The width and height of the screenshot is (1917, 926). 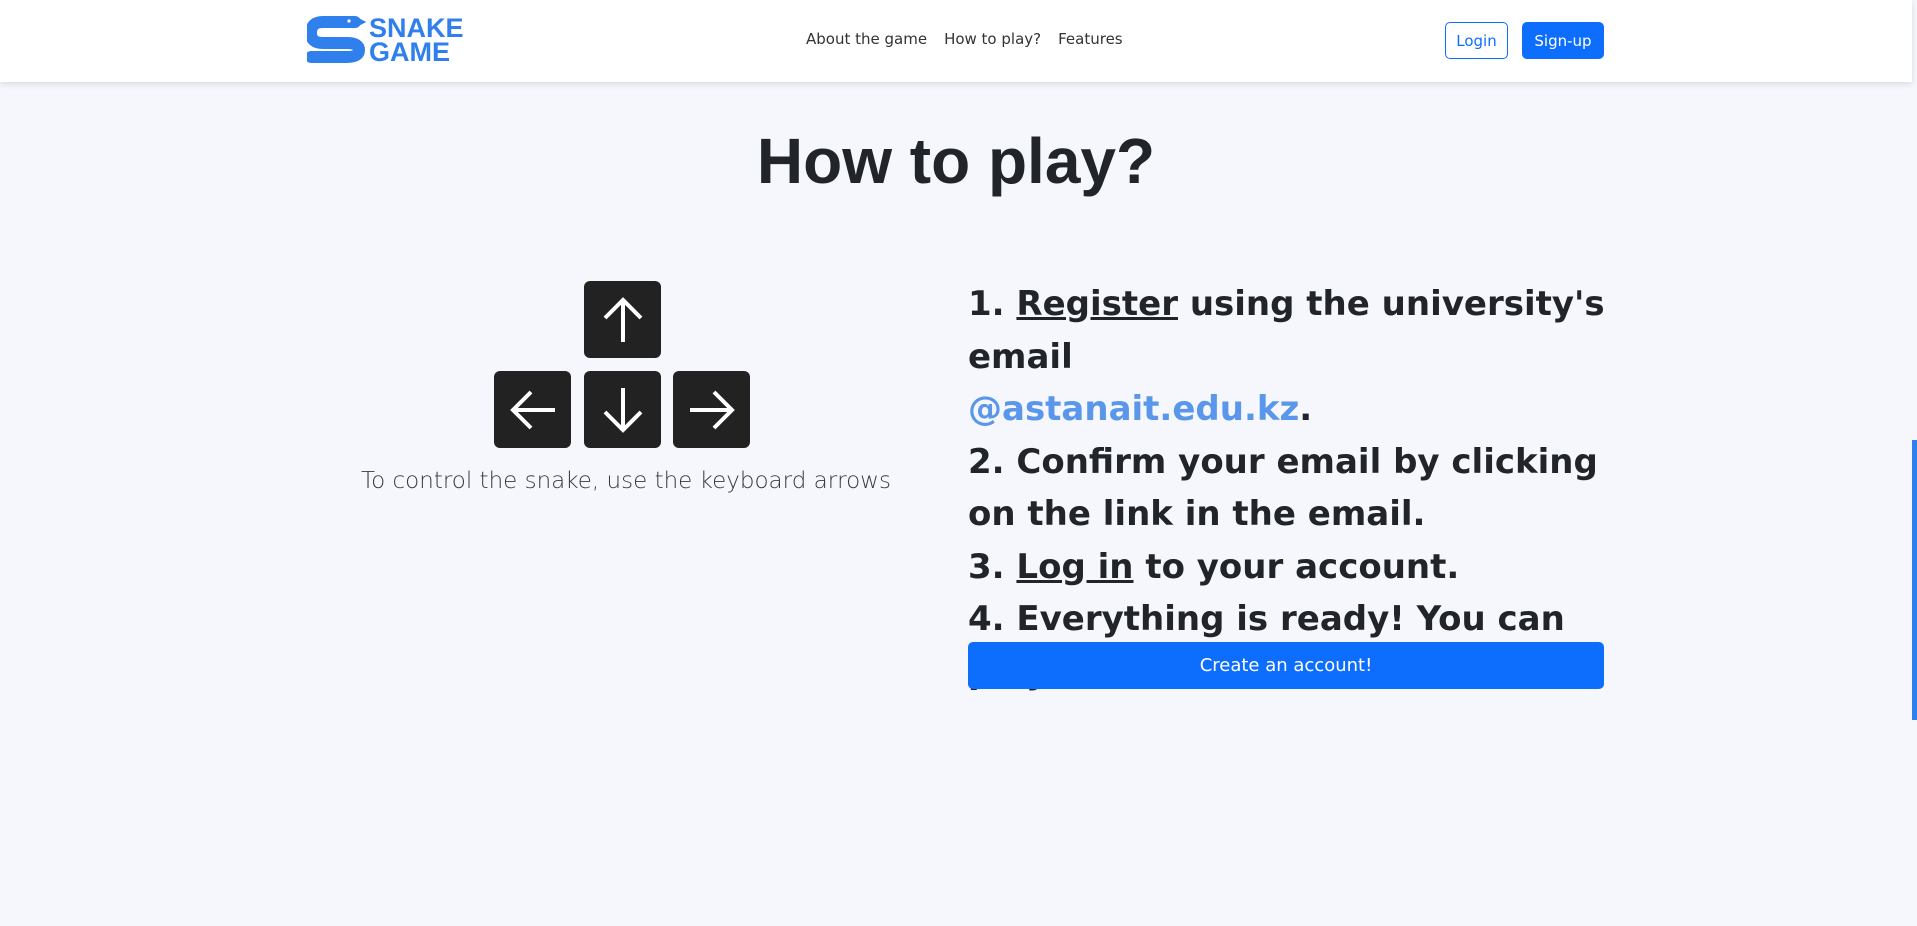 What do you see at coordinates (956, 161) in the screenshot?
I see `page-title: How to play?` at bounding box center [956, 161].